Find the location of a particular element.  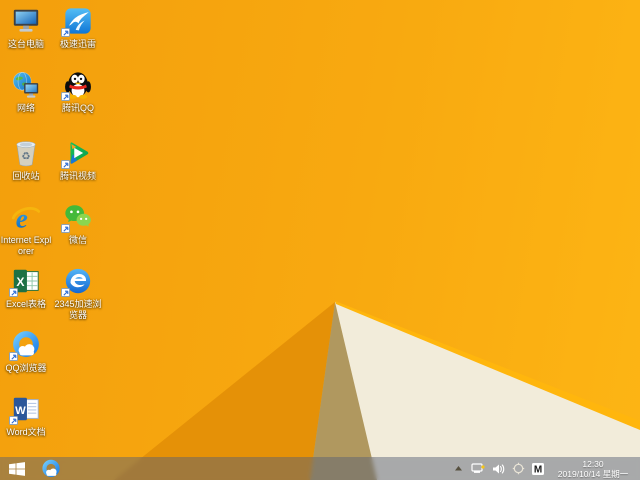

desktop-icon-tencent-qq: 腾讯QQ is located at coordinates (78, 92).